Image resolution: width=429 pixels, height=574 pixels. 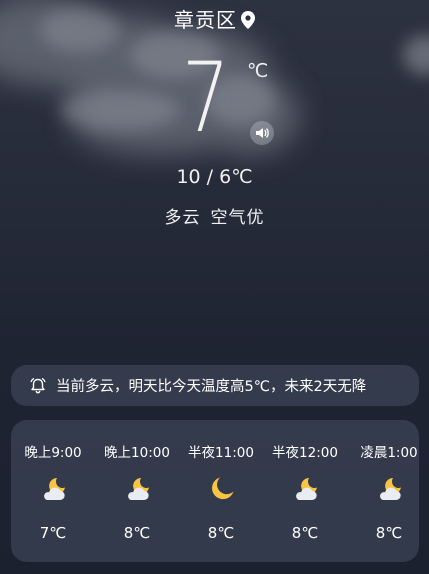 I want to click on hour-time: 晚上10:00, so click(x=137, y=453).